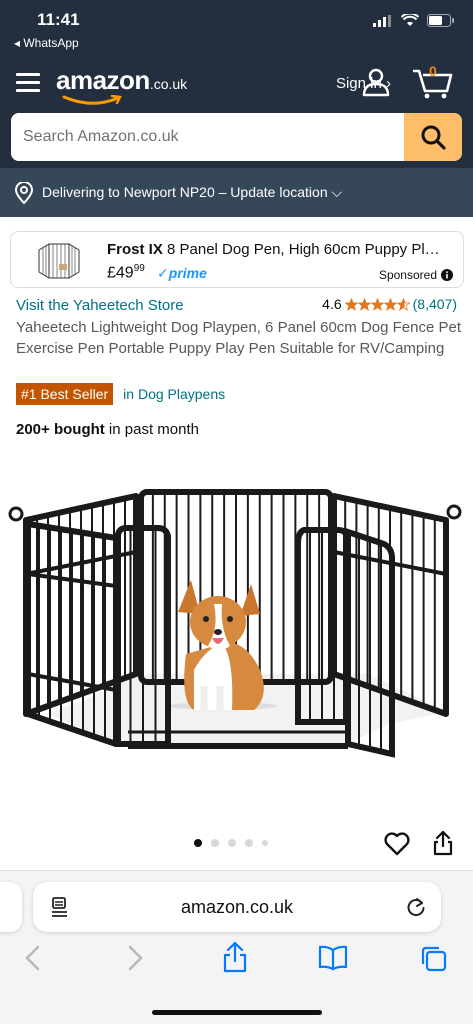  I want to click on sponsored-label-text: Sponsored, so click(407, 275).